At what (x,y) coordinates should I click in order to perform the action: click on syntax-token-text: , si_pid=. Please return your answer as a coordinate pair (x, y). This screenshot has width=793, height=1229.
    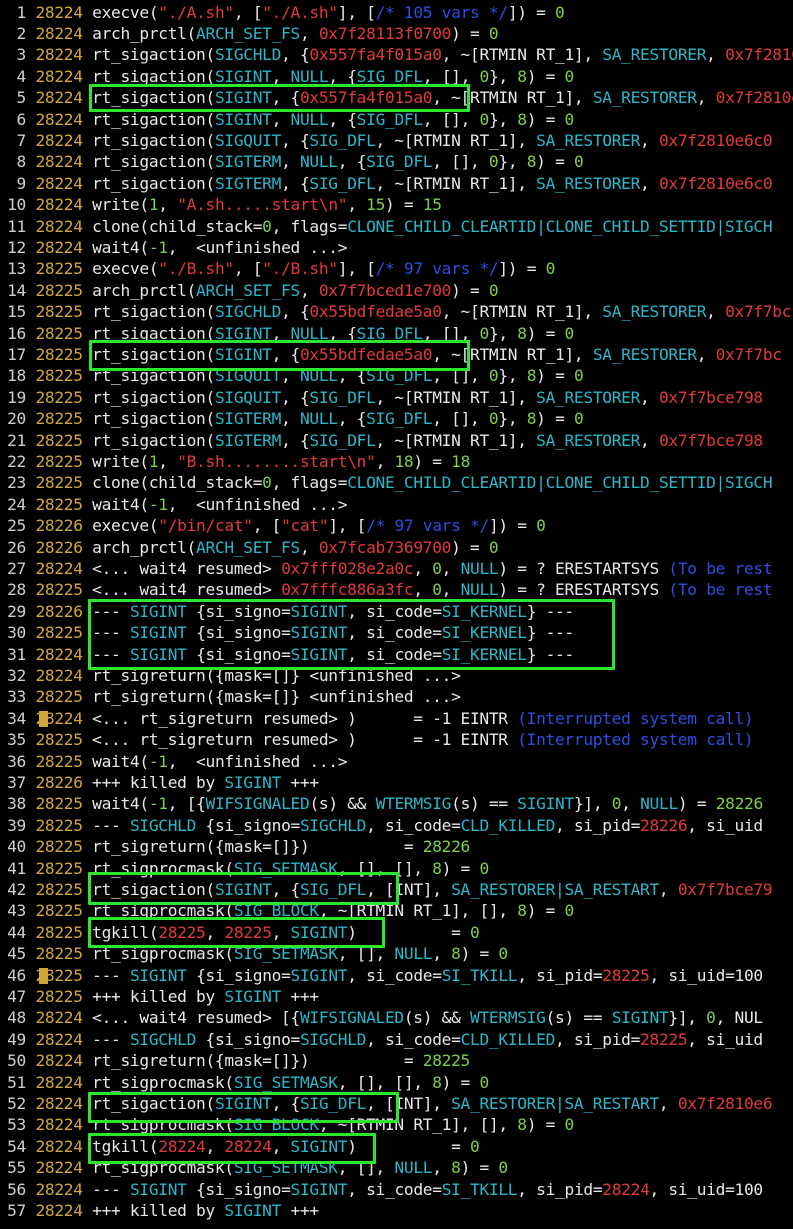
    Looking at the image, I should click on (598, 1039).